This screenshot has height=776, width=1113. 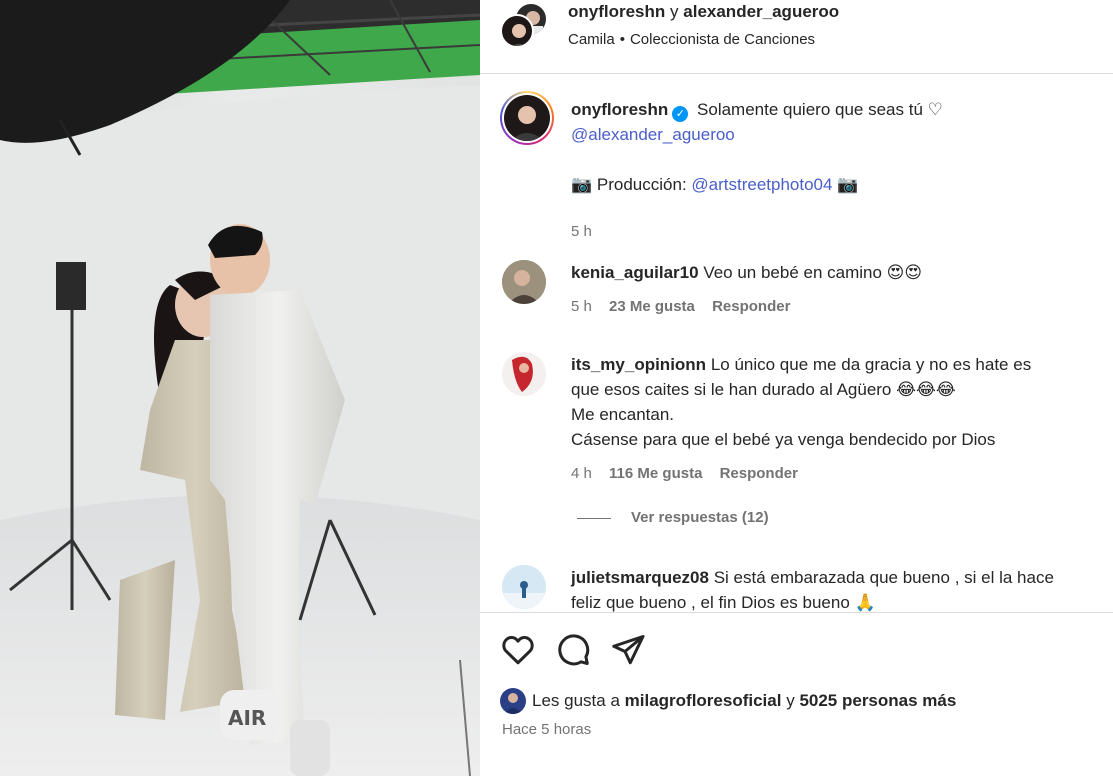 I want to click on post-title: onyfloreshn y alexander_agueroo, so click(x=703, y=12).